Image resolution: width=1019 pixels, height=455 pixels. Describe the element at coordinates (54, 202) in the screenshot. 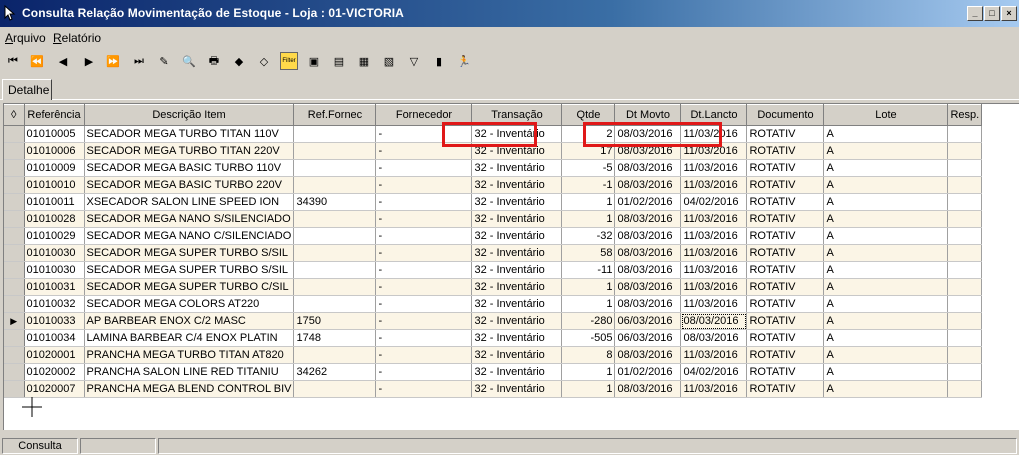

I see `cell-referencia: 01010011` at that location.